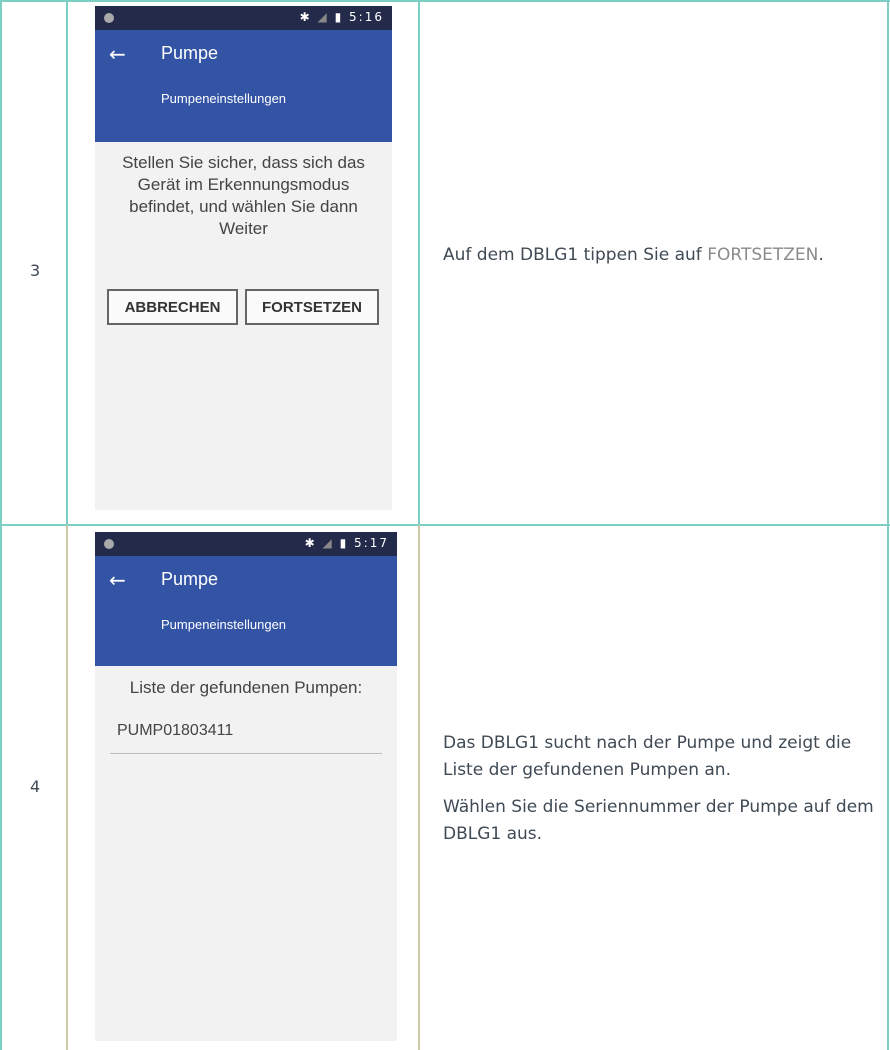 This screenshot has height=1050, width=890. Describe the element at coordinates (35, 270) in the screenshot. I see `step-number: 3` at that location.